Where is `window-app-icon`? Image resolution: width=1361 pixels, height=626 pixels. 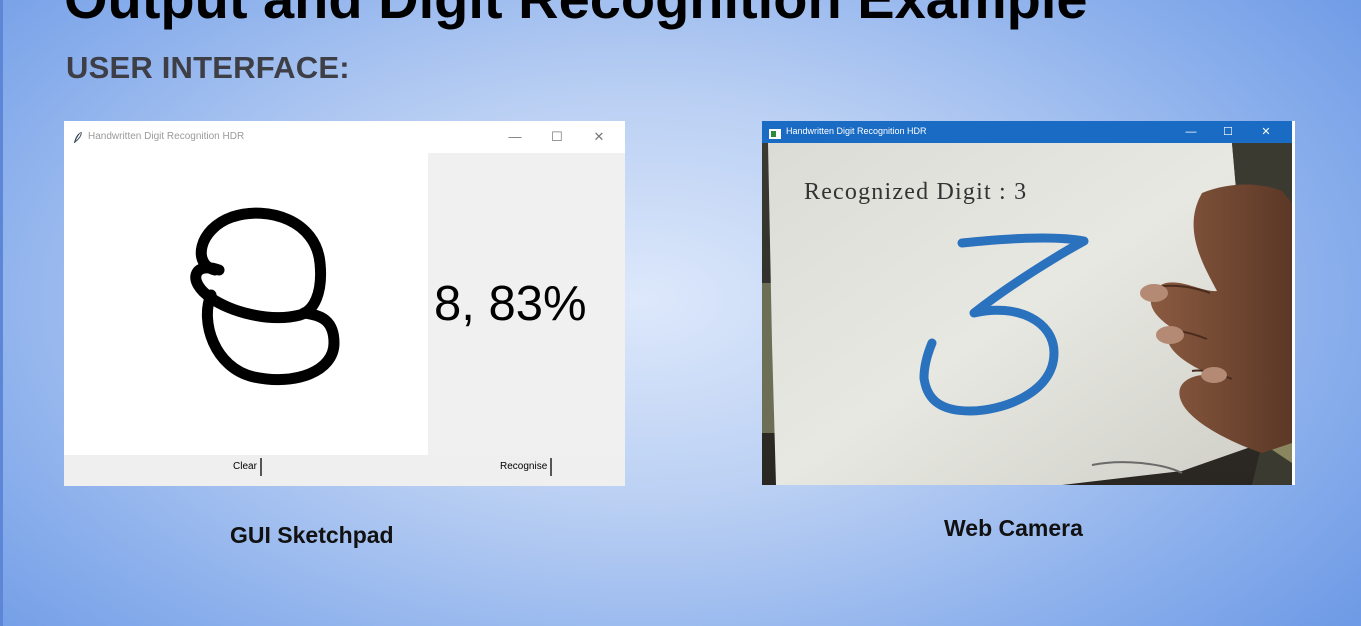 window-app-icon is located at coordinates (775, 132).